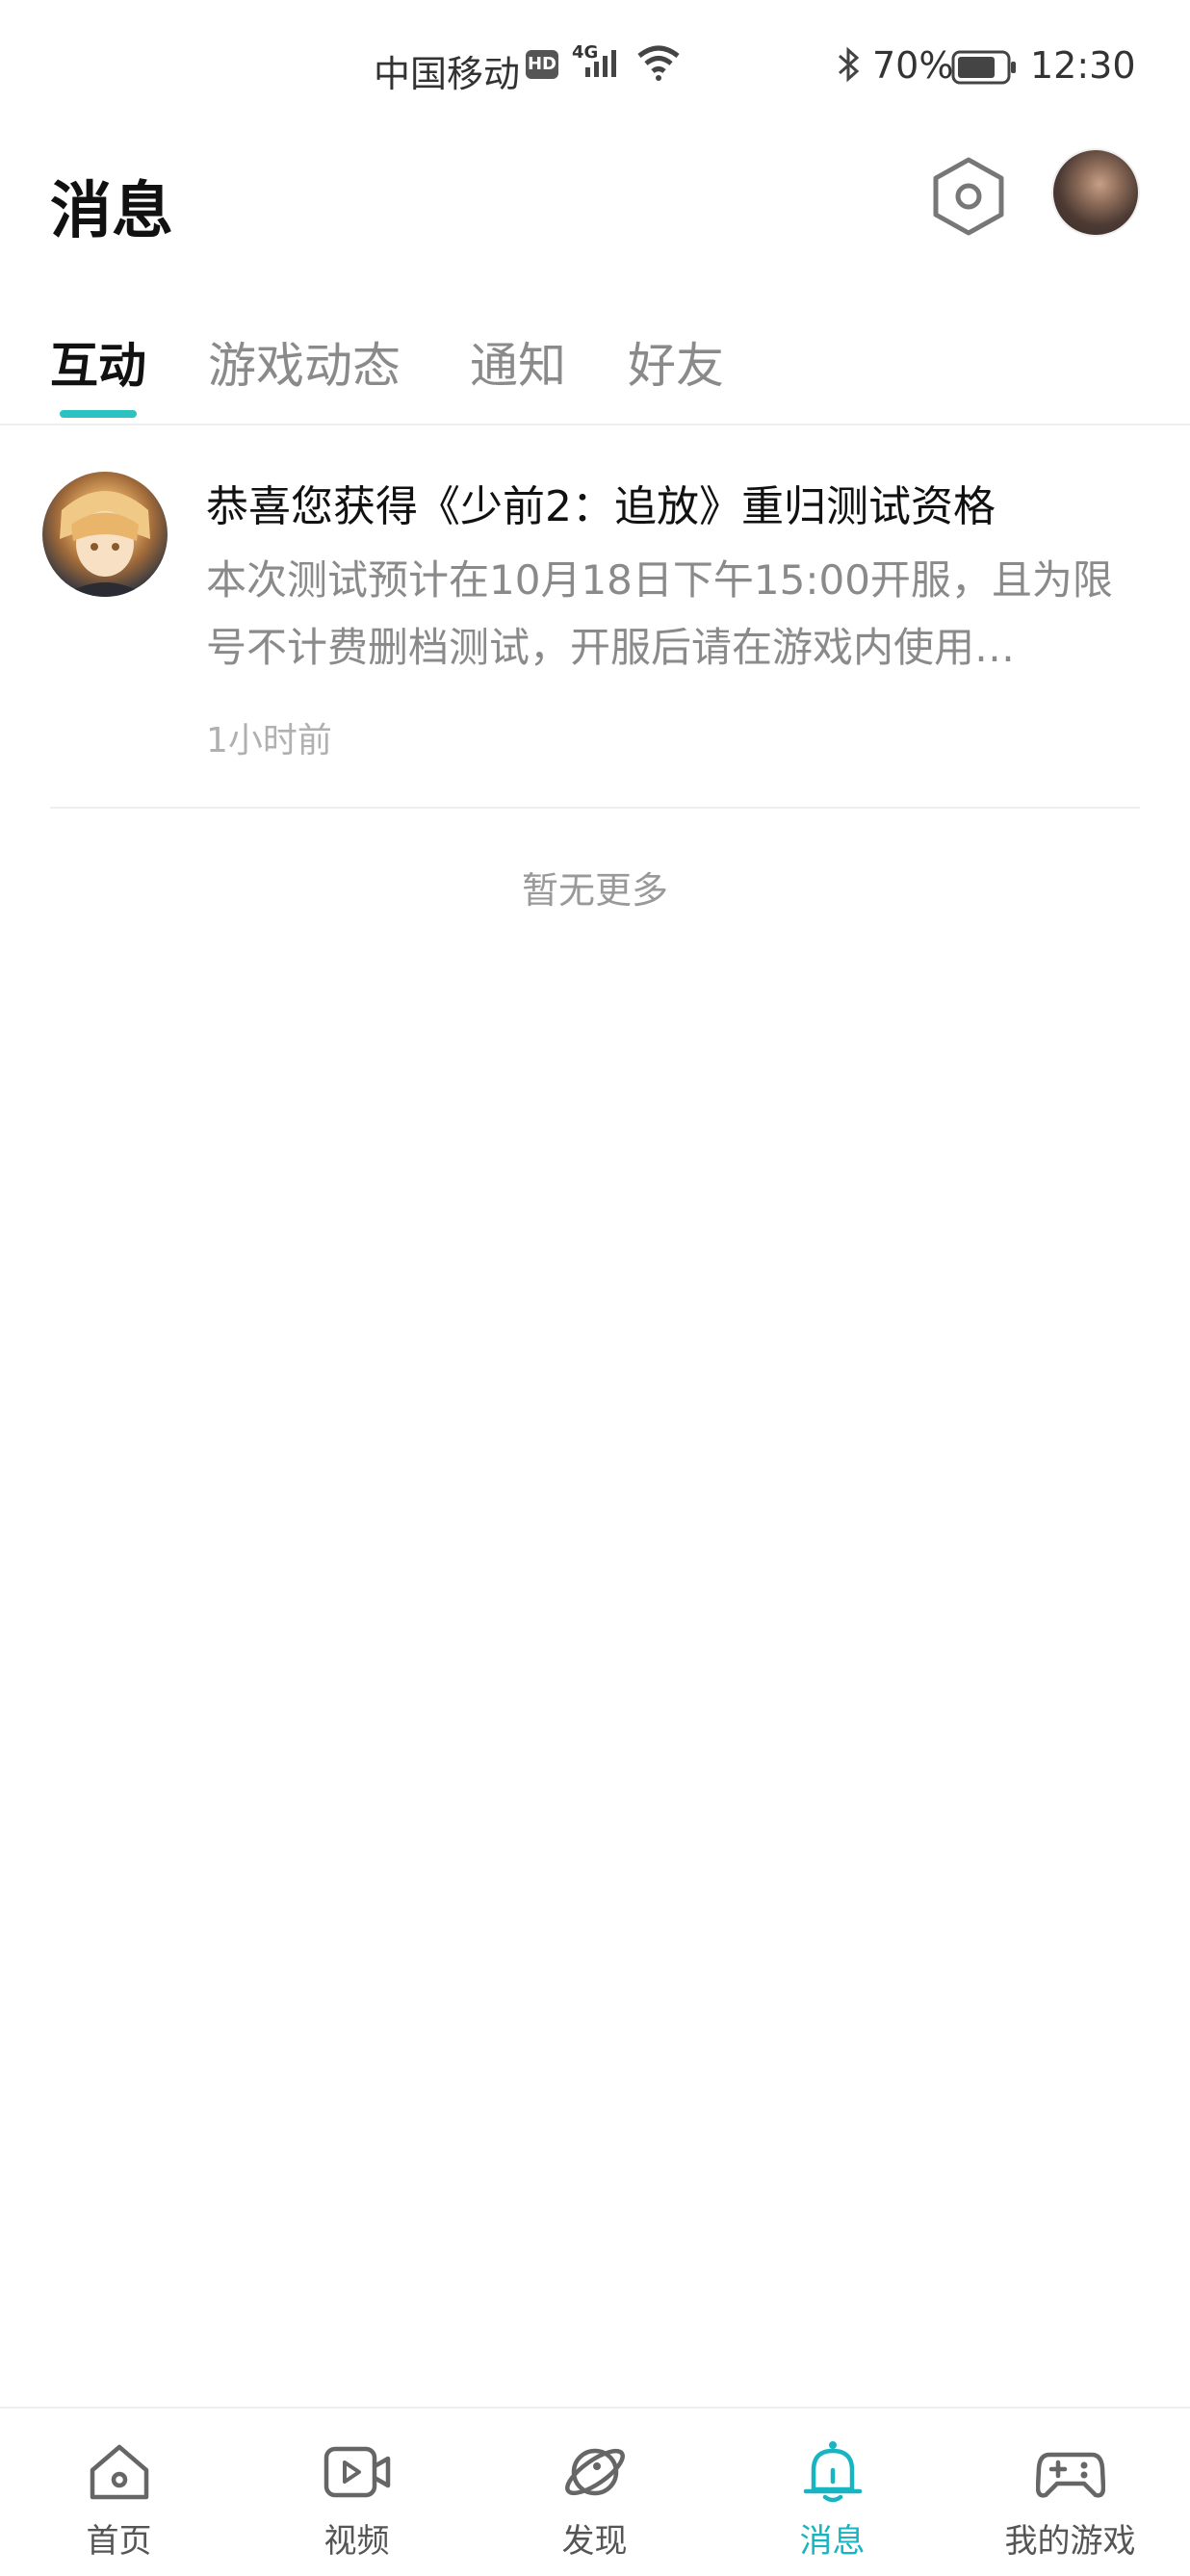  I want to click on message-avatar, so click(105, 534).